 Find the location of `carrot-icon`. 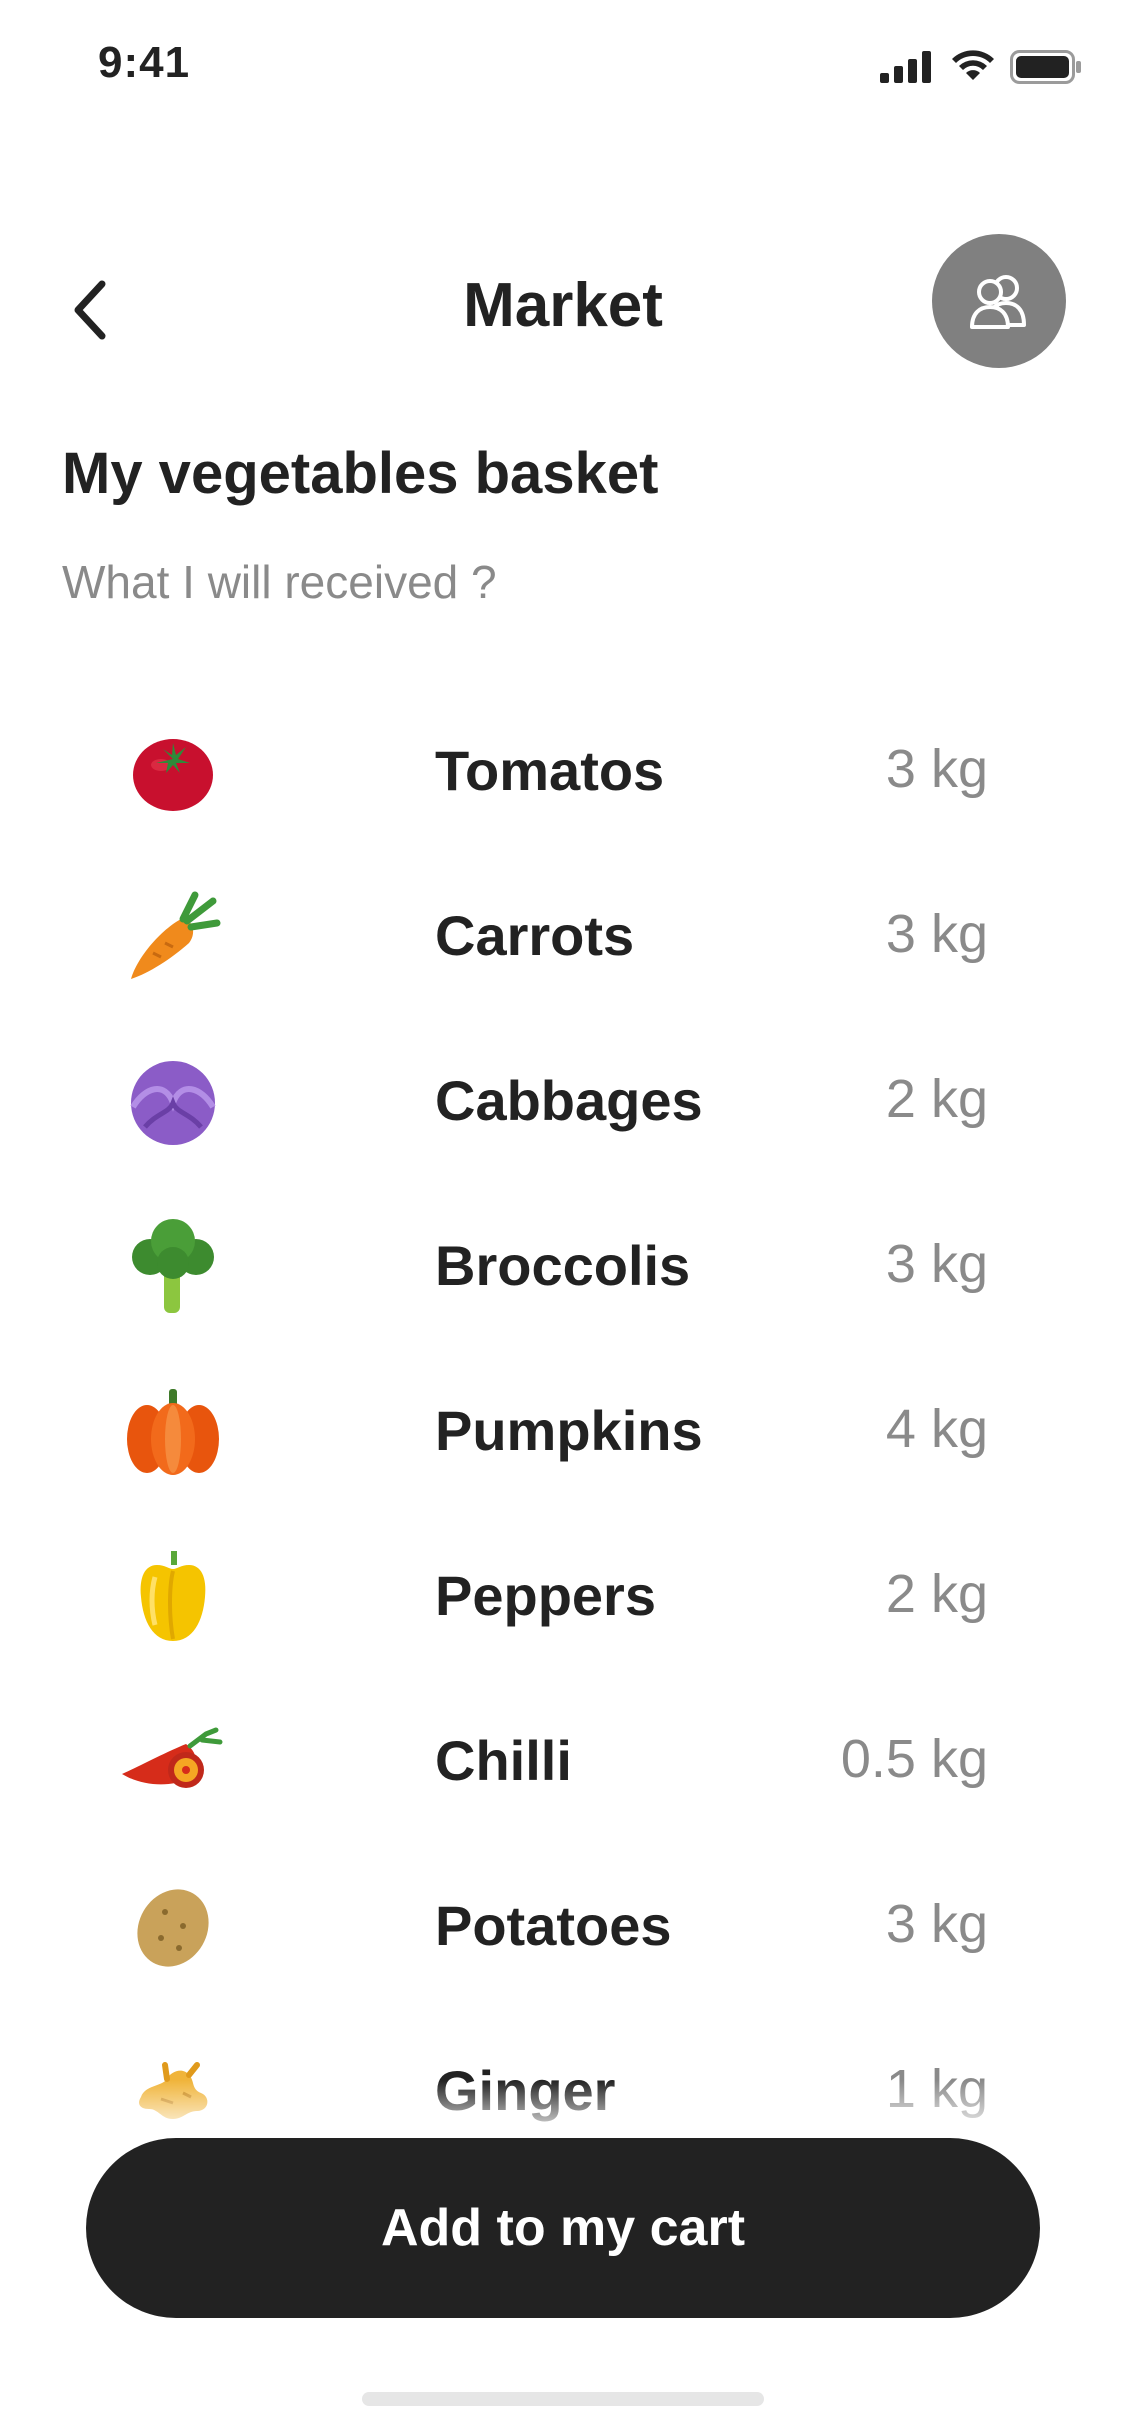

carrot-icon is located at coordinates (173, 937).